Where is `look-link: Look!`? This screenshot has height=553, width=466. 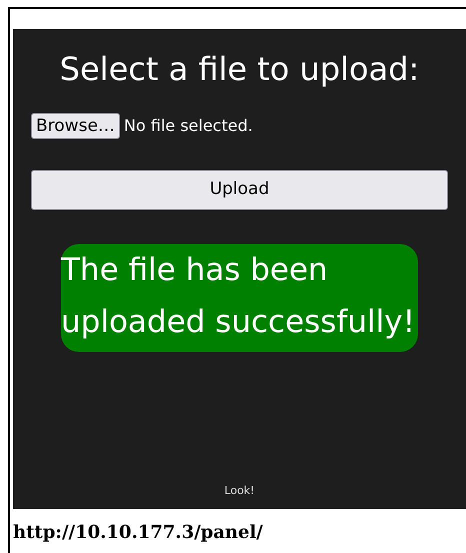 look-link: Look! is located at coordinates (239, 490).